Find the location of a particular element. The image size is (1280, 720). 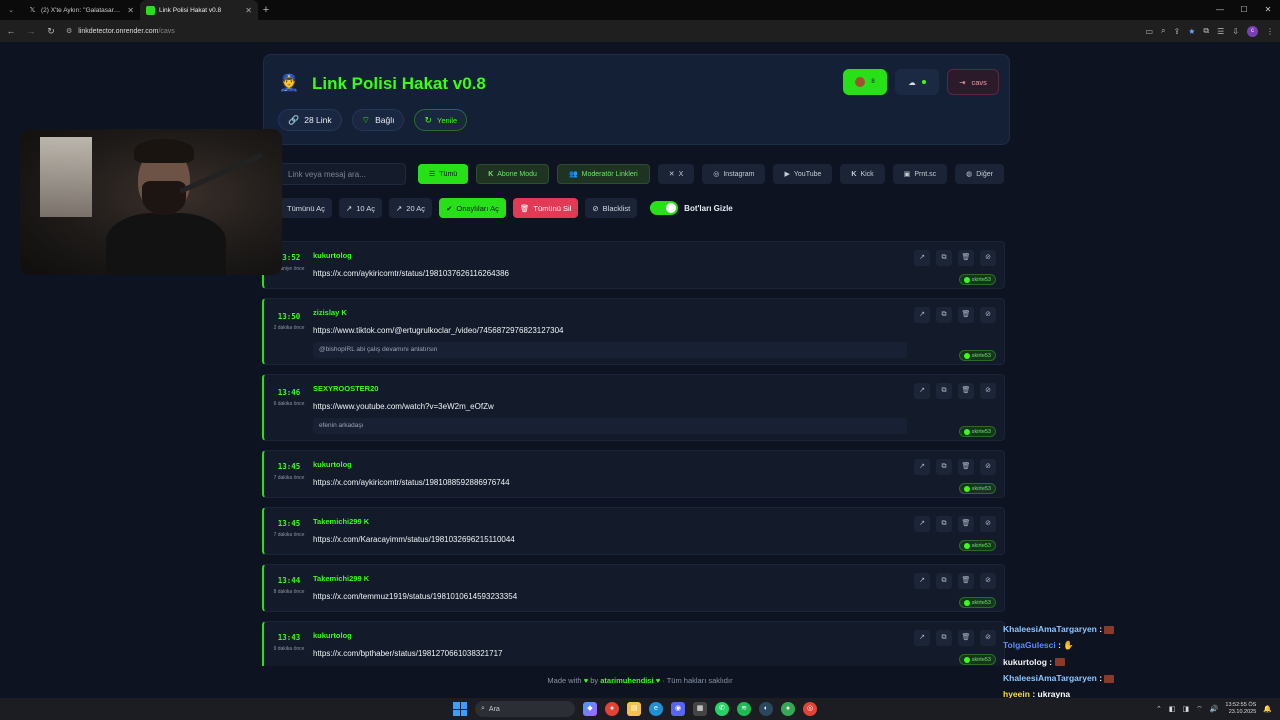

spotify-icon: ≋ is located at coordinates (744, 709).